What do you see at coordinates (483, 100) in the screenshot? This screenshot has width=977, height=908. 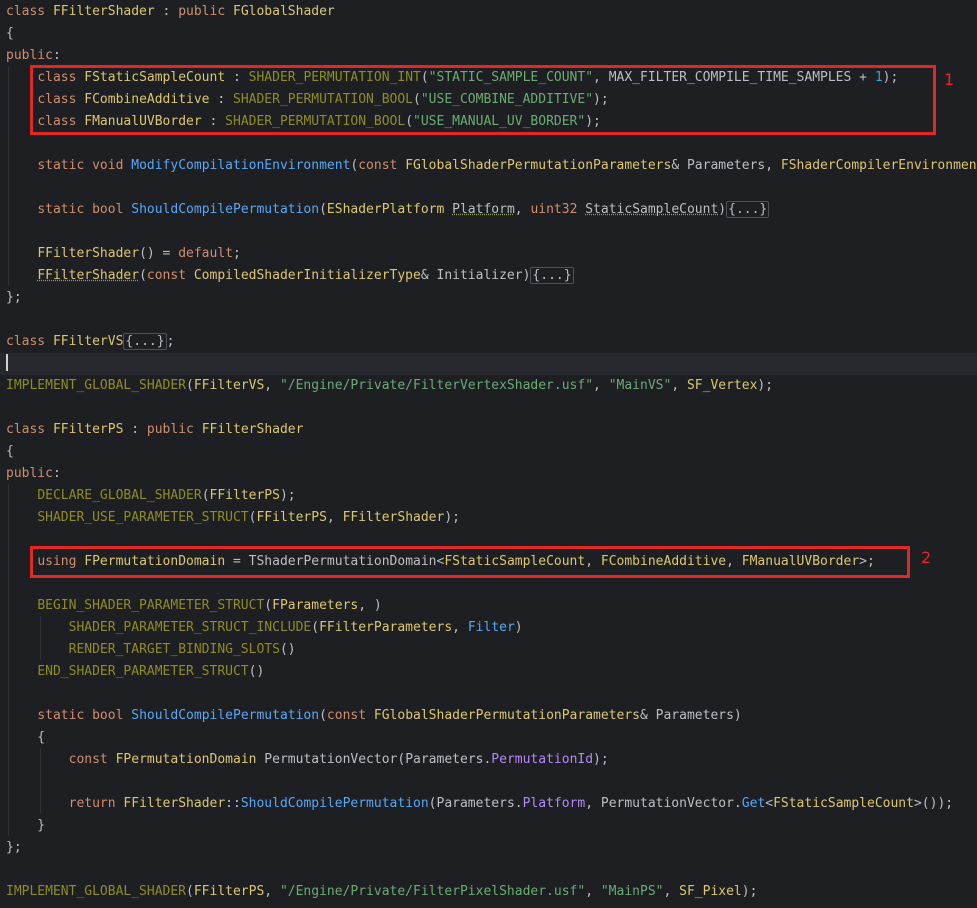 I see `highlight-box-permutation-classes` at bounding box center [483, 100].